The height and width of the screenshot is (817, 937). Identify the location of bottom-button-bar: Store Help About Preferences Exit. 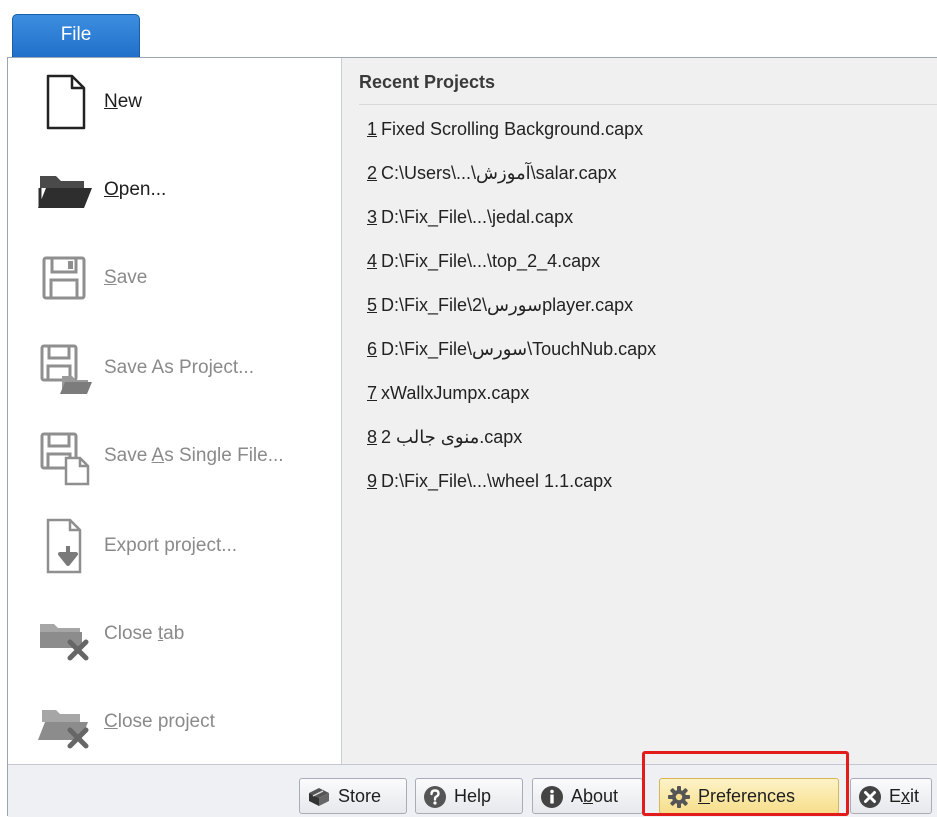
(472, 790).